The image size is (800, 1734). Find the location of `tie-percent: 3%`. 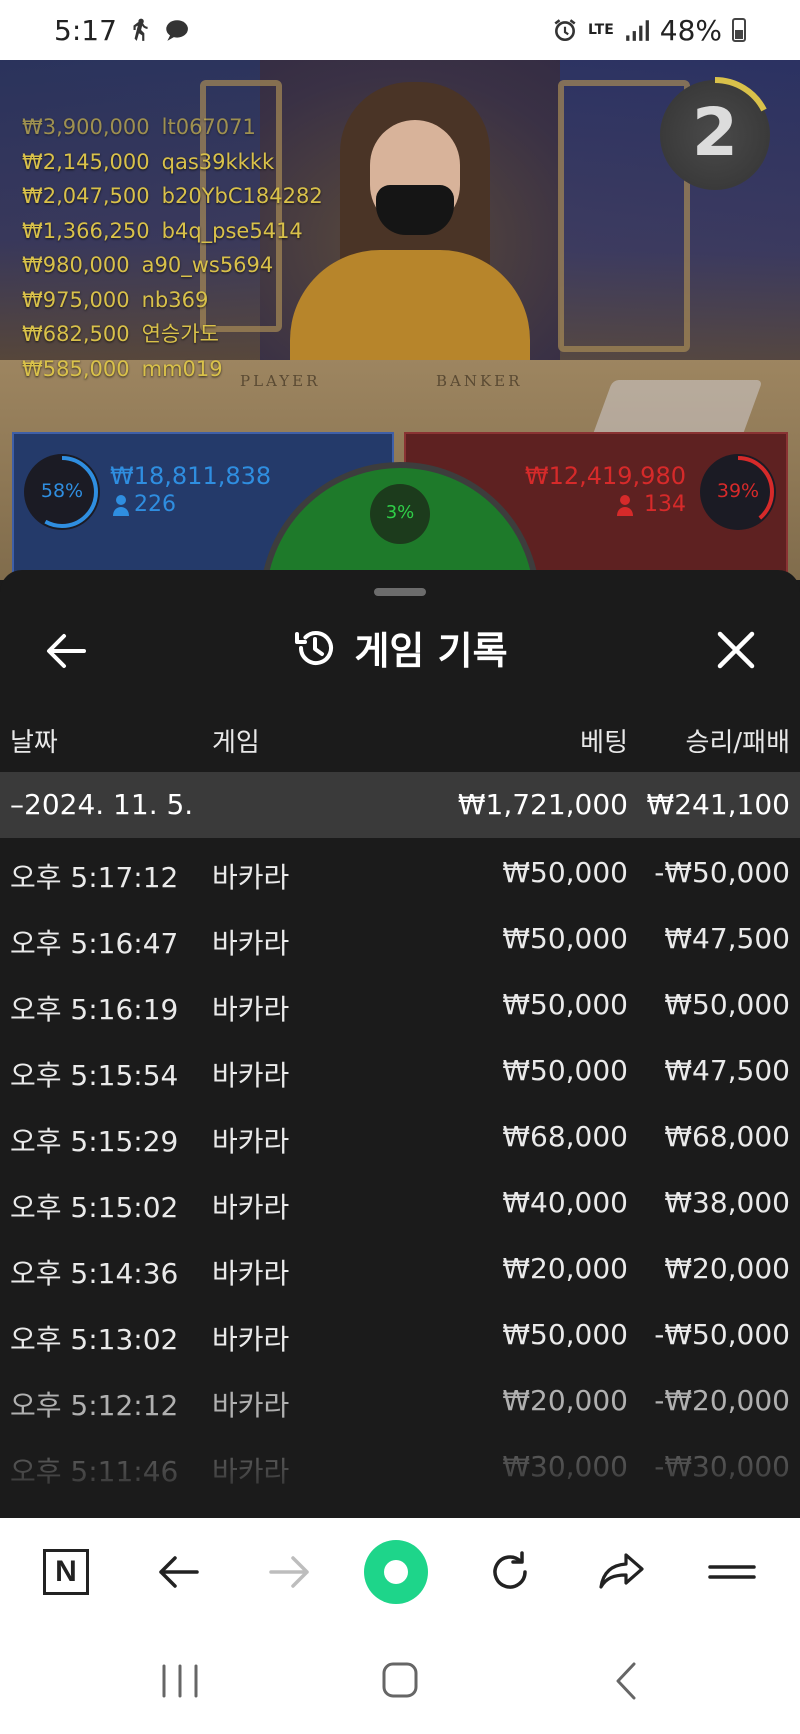

tie-percent: 3% is located at coordinates (400, 512).